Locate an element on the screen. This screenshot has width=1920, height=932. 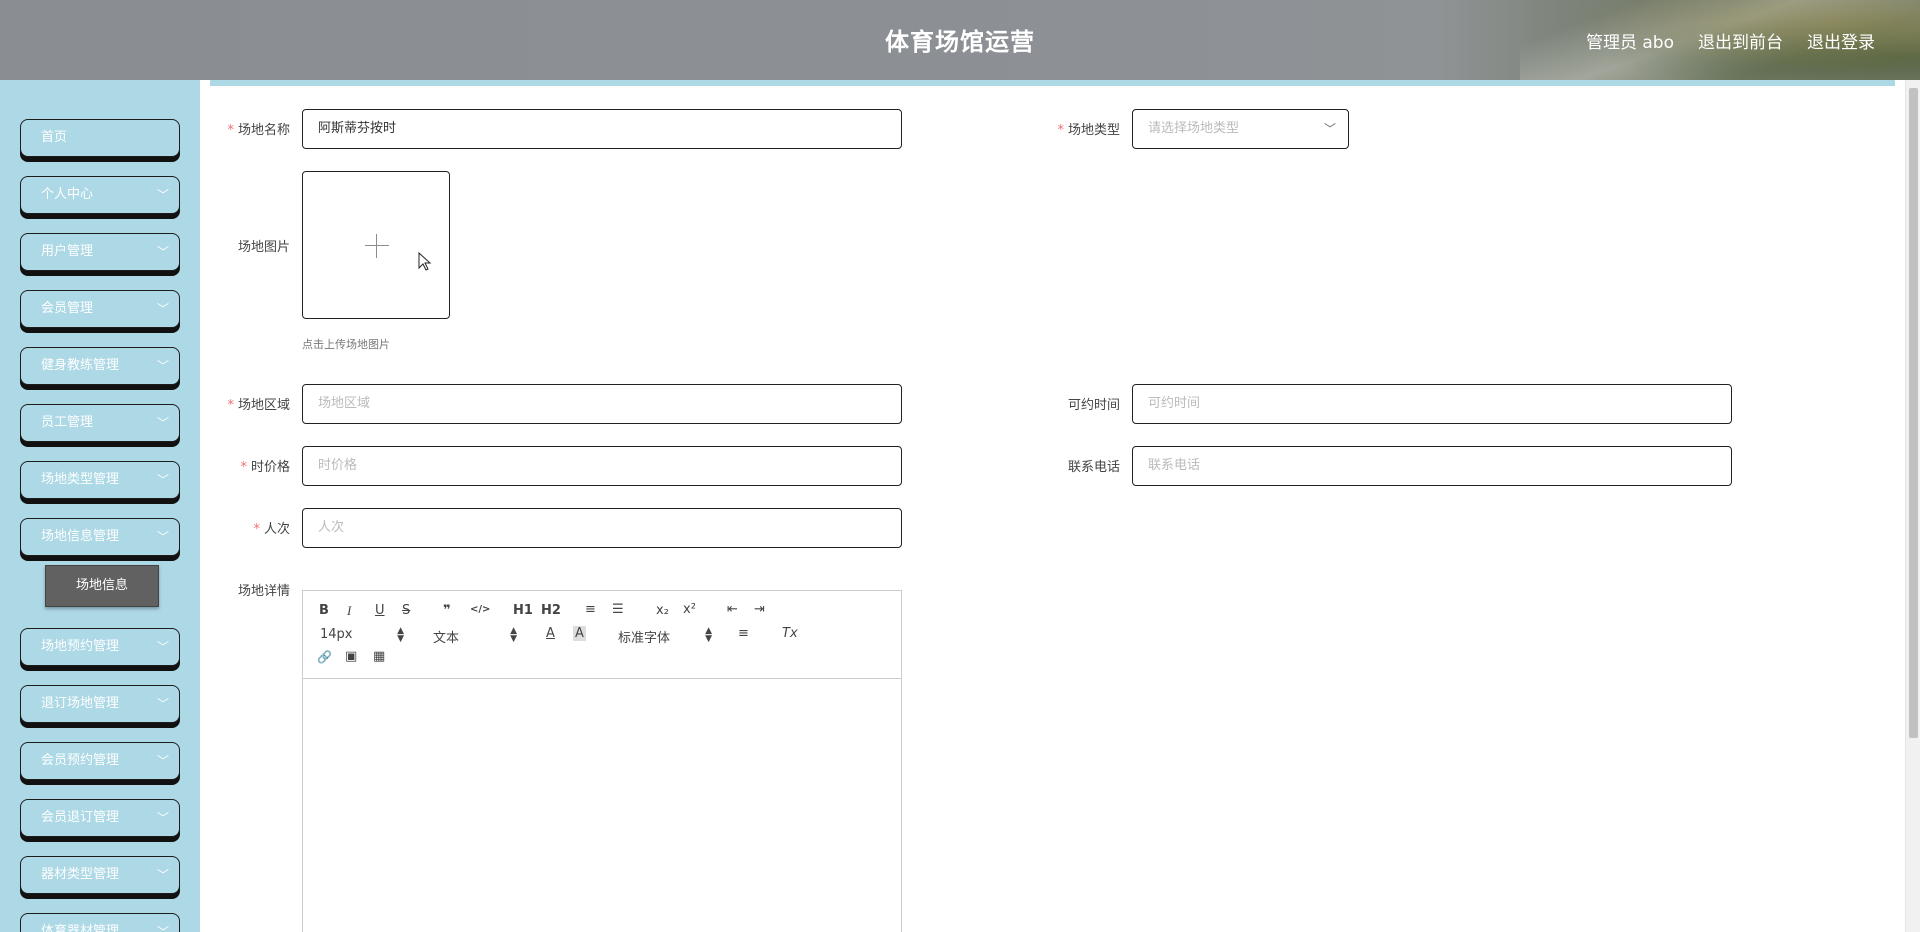
font-color-button: A is located at coordinates (550, 633).